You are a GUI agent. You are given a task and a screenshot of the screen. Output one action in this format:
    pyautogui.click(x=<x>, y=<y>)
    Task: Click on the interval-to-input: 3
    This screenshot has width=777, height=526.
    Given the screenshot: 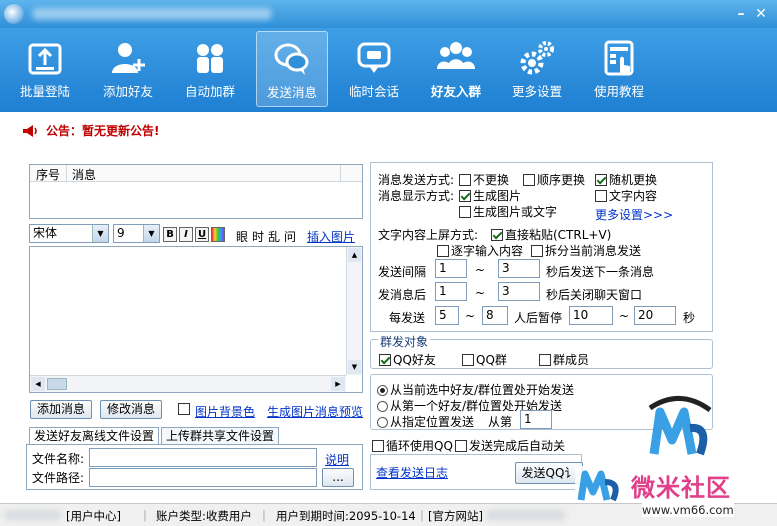 What is the action you would take?
    pyautogui.click(x=519, y=268)
    